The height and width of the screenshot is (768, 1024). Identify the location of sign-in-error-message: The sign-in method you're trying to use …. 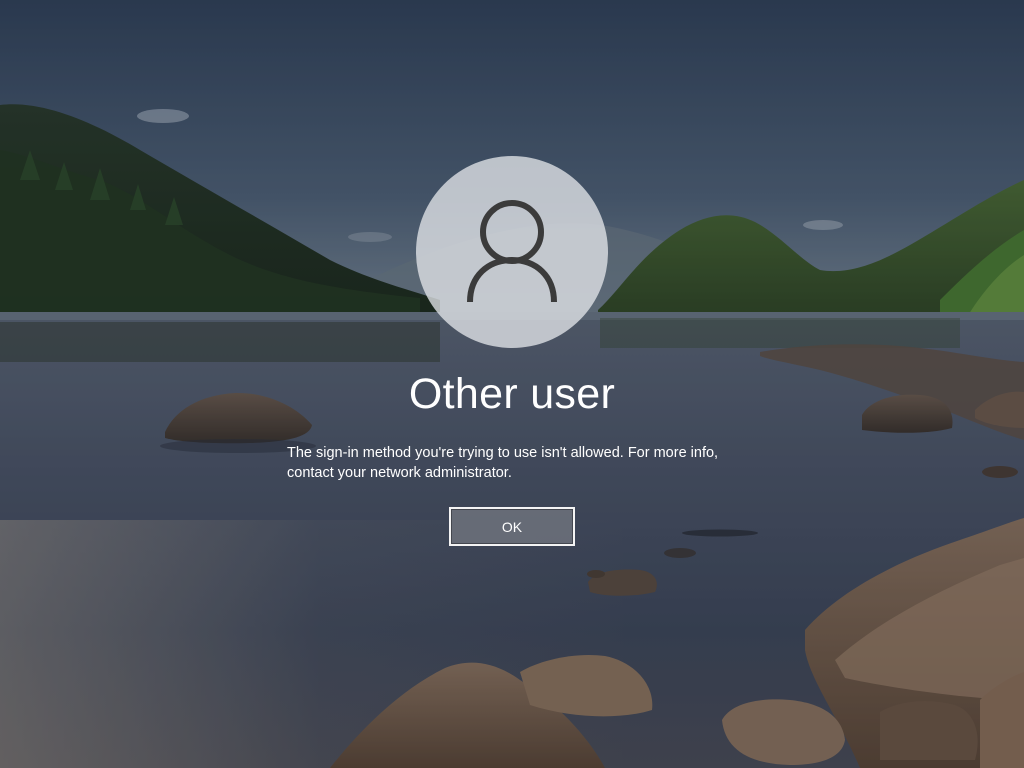
(503, 463).